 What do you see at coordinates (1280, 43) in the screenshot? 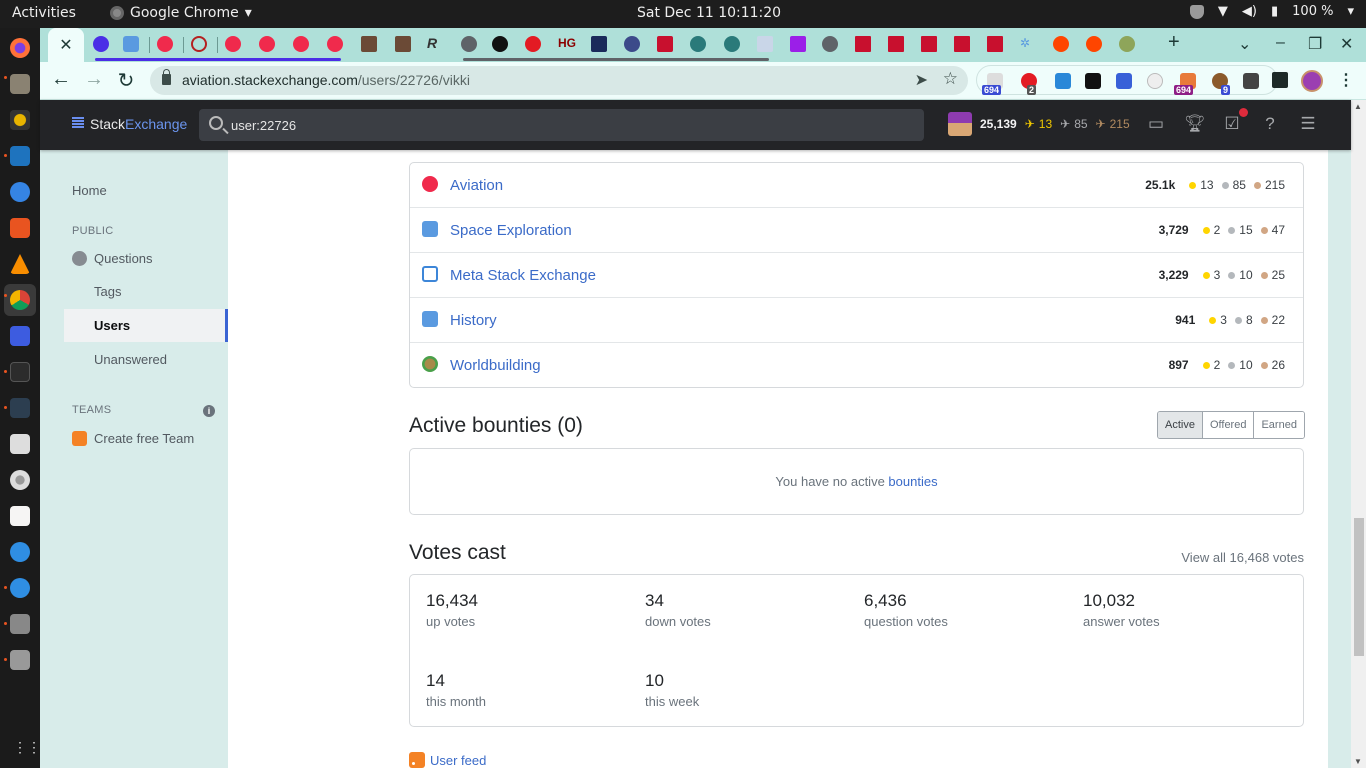
I see `minimize-button: –` at bounding box center [1280, 43].